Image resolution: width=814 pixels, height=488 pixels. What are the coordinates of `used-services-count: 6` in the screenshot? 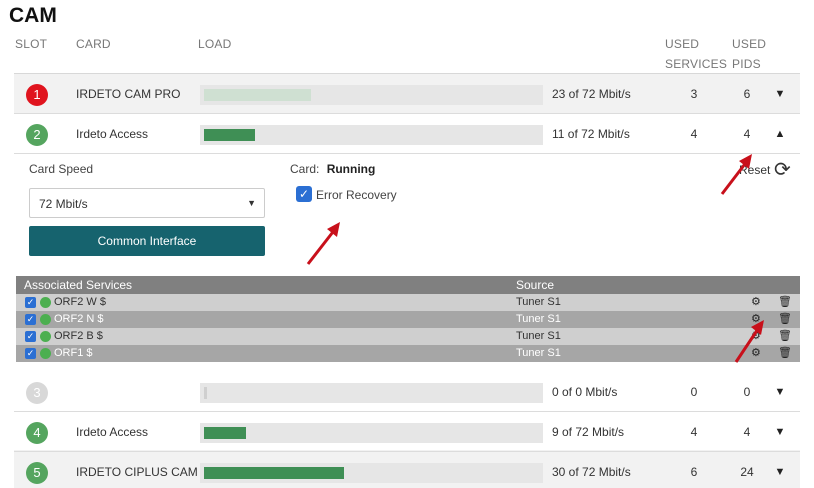 It's located at (694, 472).